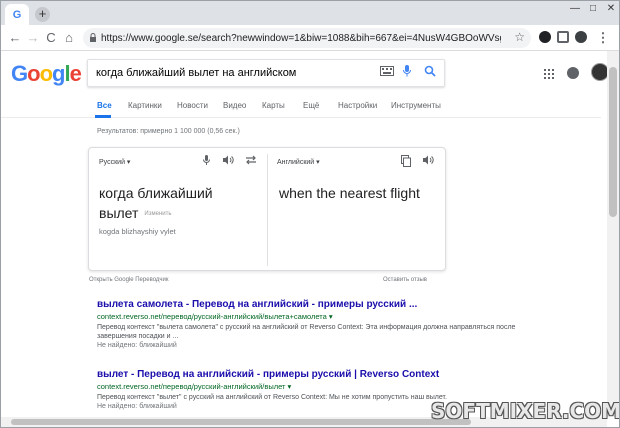 This screenshot has height=428, width=620. I want to click on copy-icon, so click(406, 162).